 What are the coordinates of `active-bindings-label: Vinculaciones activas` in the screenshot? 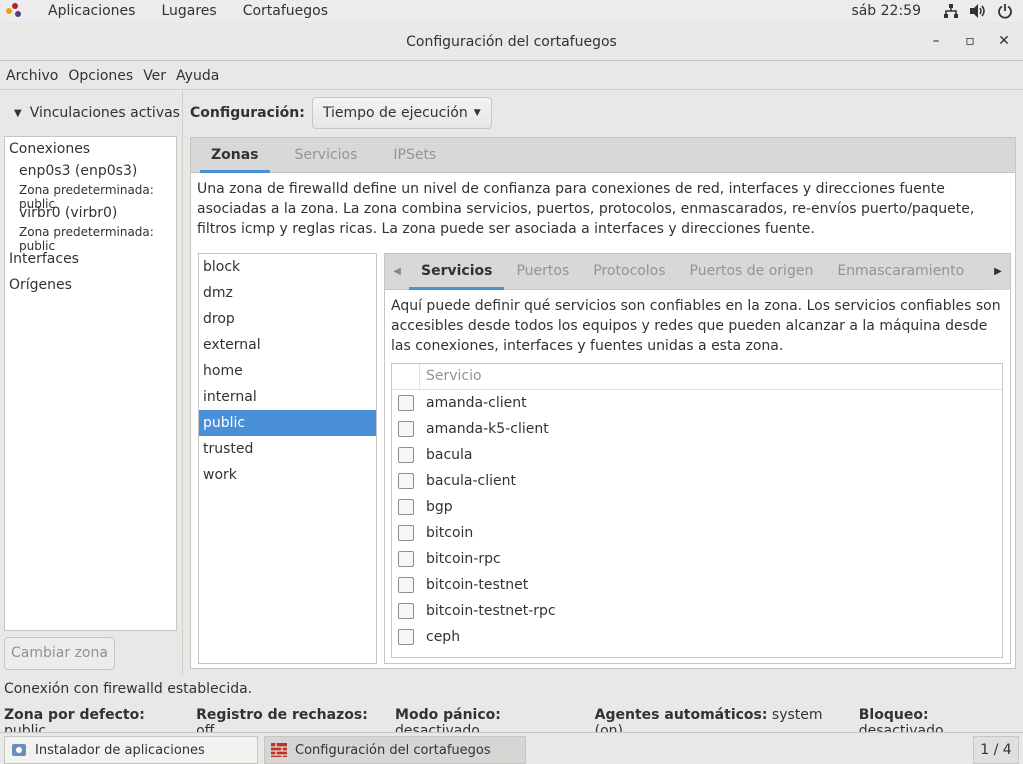 It's located at (104, 113).